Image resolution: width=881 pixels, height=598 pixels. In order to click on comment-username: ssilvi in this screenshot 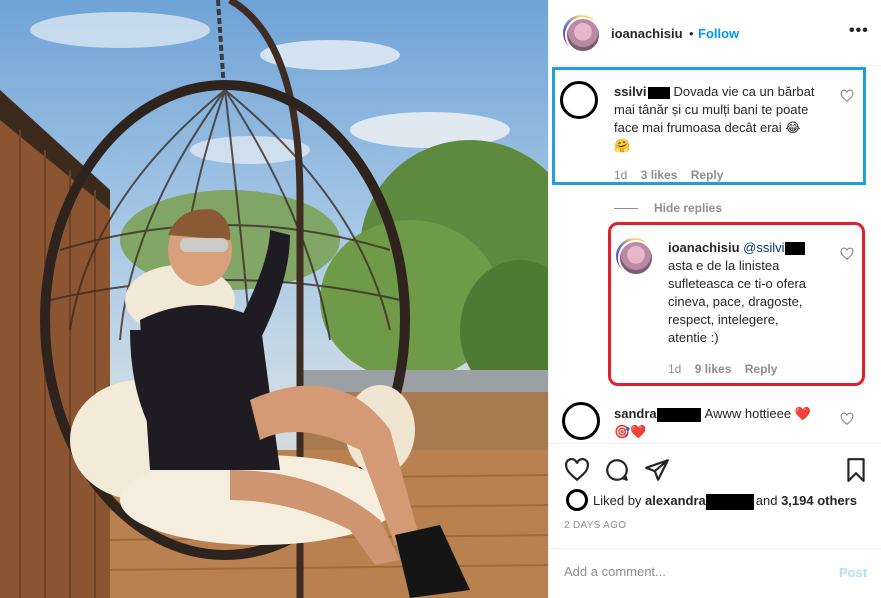, I will do `click(630, 91)`.